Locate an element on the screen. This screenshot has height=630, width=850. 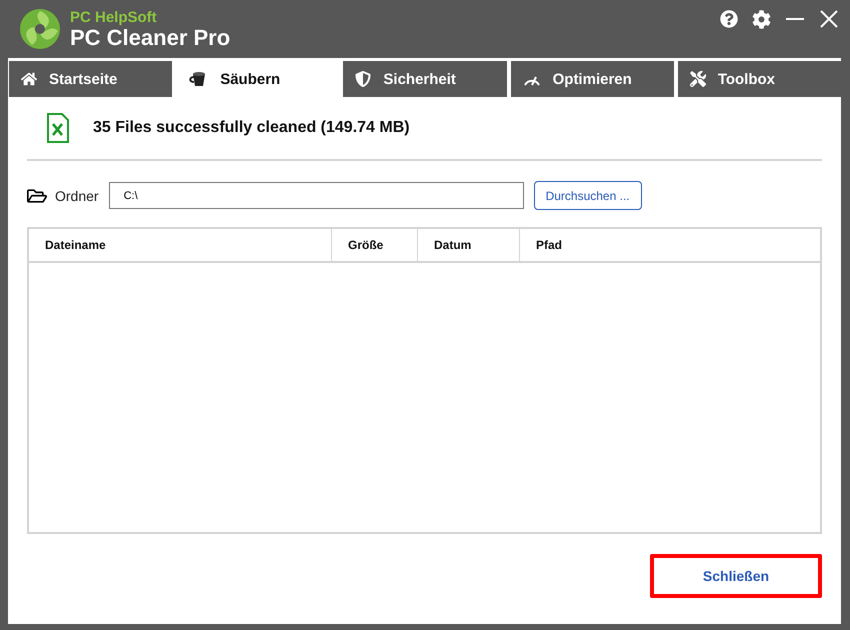
home-icon is located at coordinates (29, 79).